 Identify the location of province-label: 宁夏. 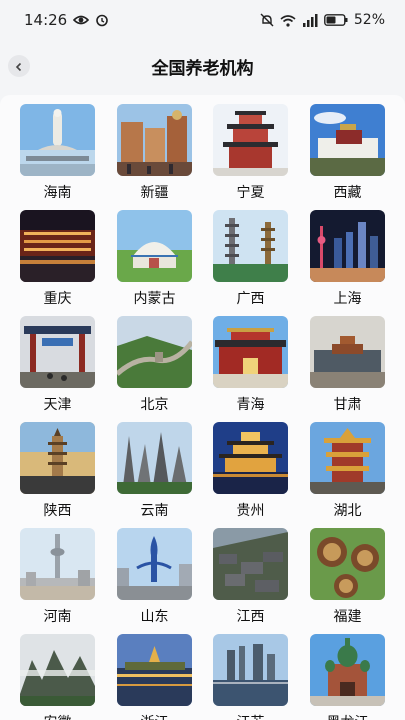
(250, 193).